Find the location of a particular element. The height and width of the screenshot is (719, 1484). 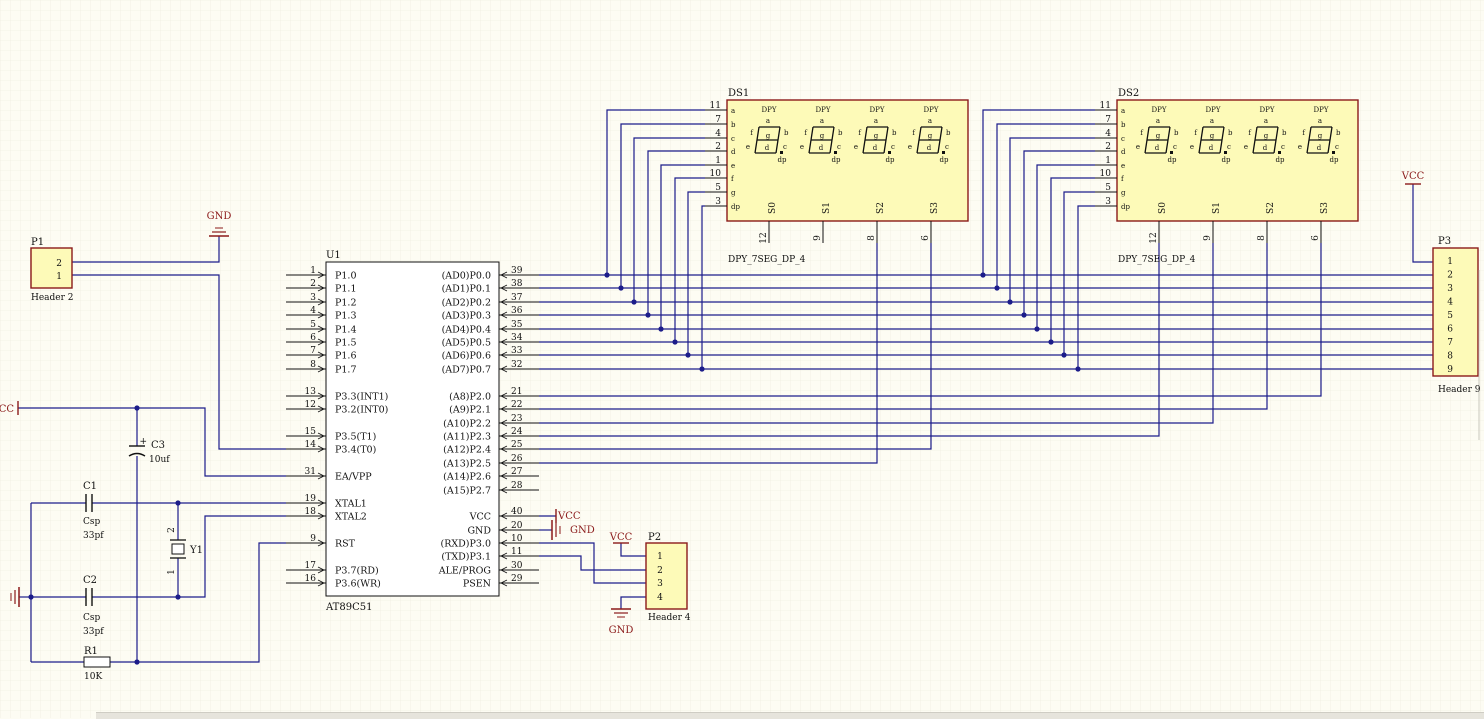

mcu-pin-number: 2 is located at coordinates (313, 284).